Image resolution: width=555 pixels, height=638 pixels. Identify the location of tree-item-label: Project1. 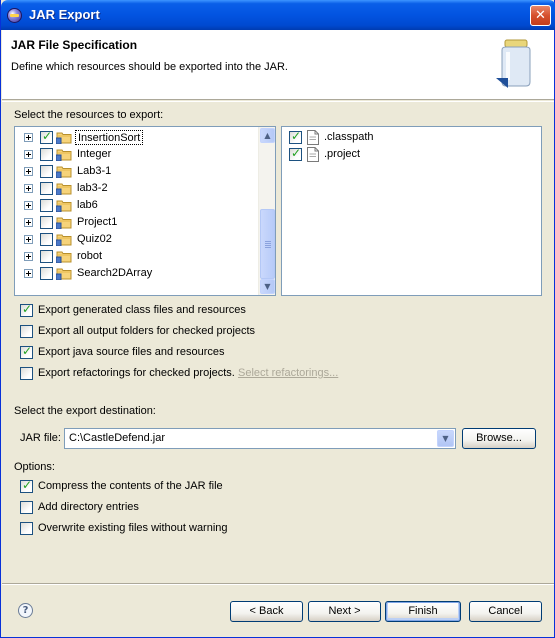
(97, 222).